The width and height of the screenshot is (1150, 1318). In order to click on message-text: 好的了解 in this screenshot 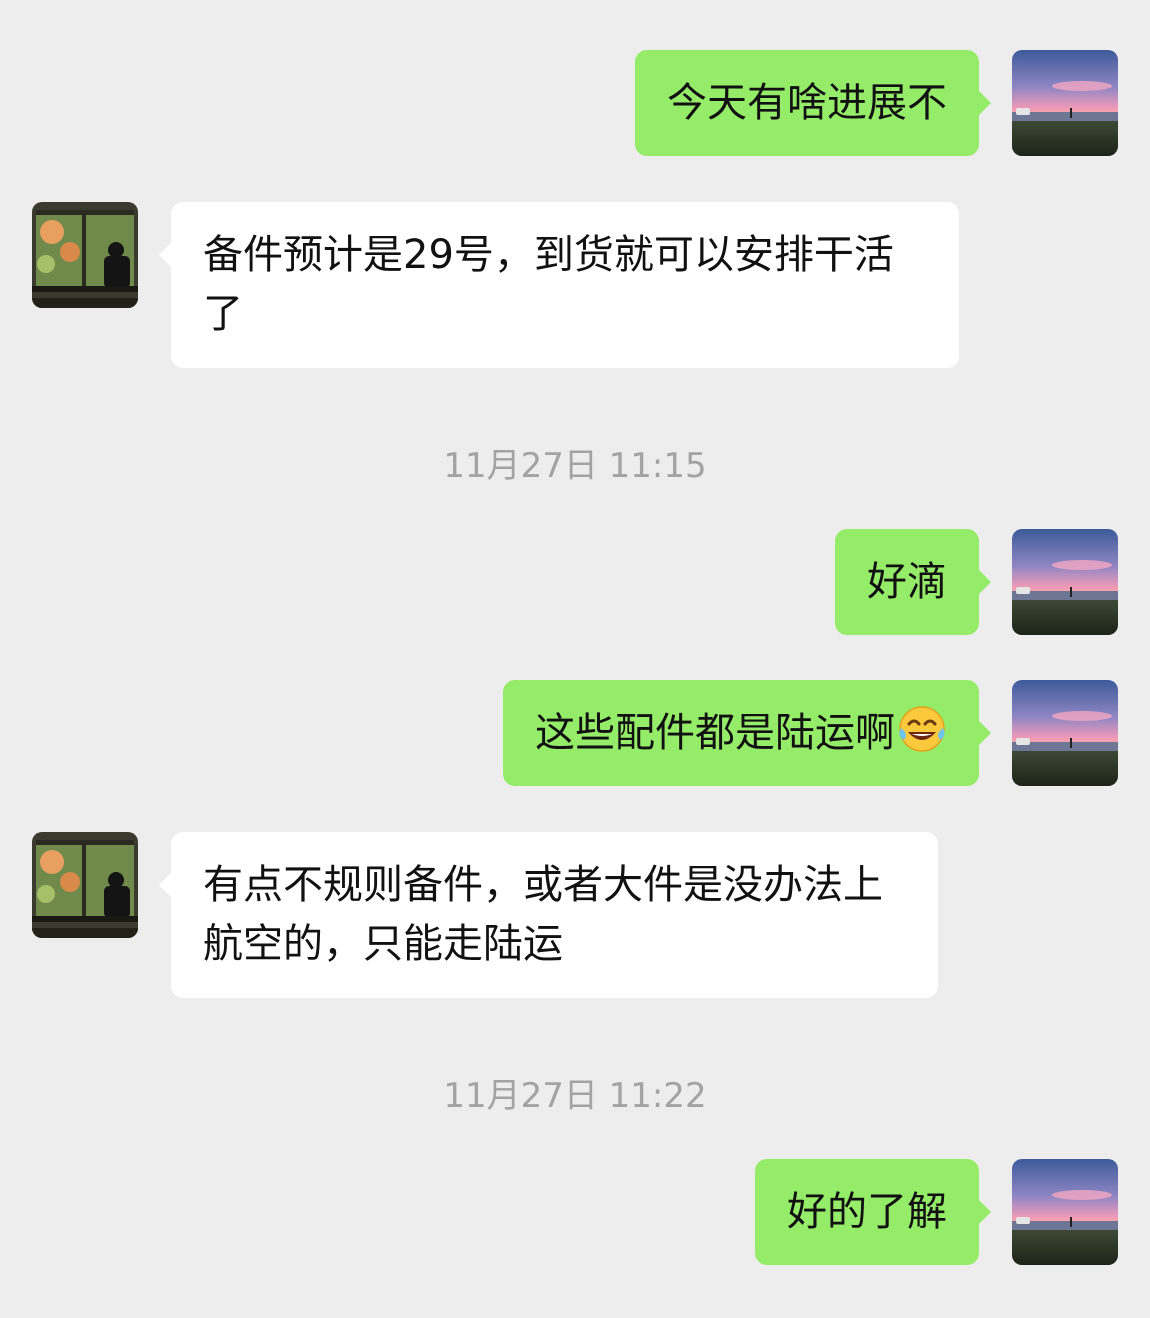, I will do `click(867, 1212)`.